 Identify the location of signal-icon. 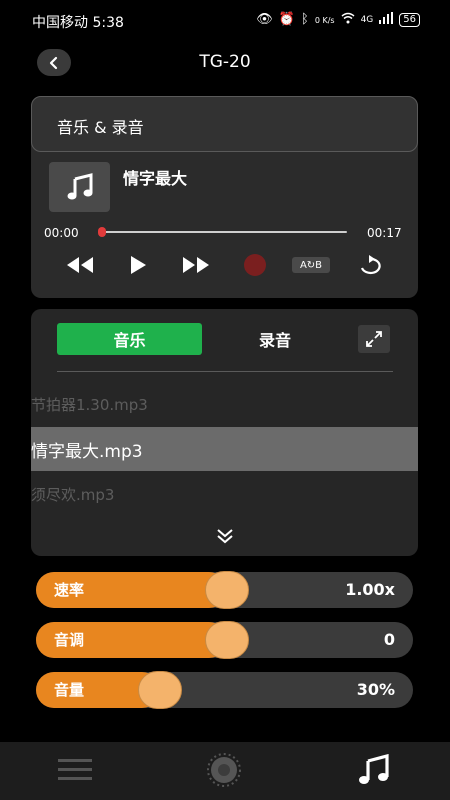
(386, 20).